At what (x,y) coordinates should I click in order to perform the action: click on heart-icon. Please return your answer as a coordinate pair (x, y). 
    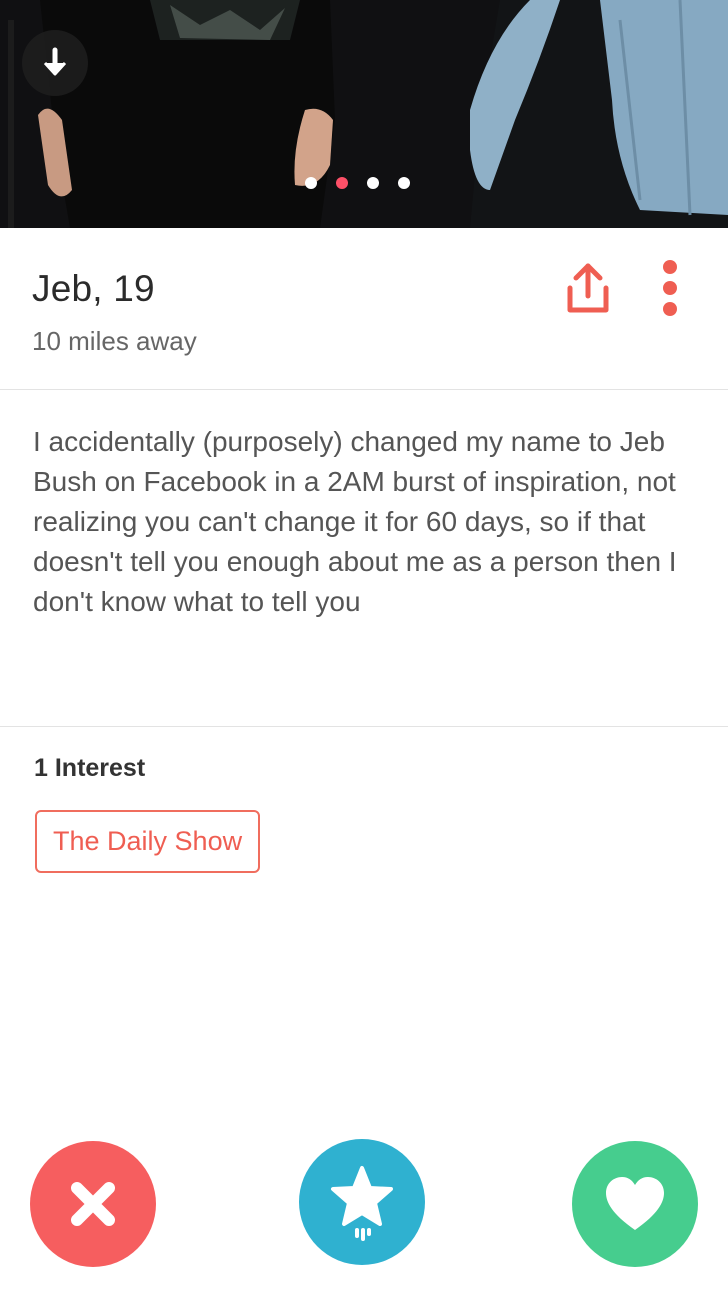
    Looking at the image, I should click on (635, 1203).